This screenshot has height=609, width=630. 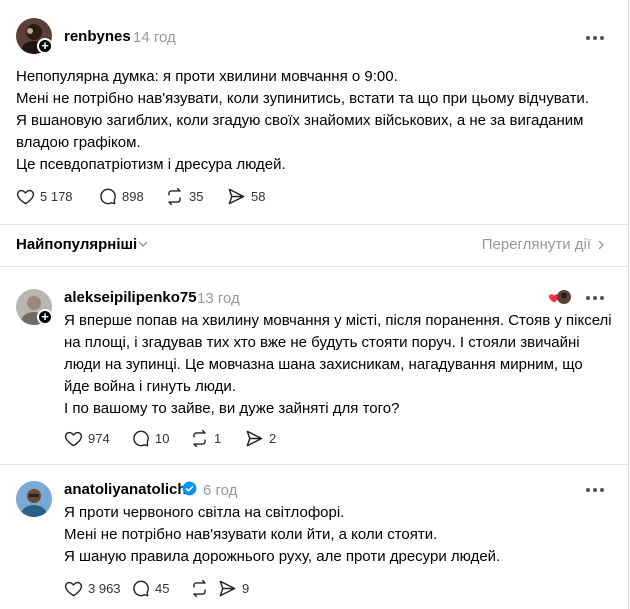 I want to click on like-button: 5 178, so click(x=44, y=196).